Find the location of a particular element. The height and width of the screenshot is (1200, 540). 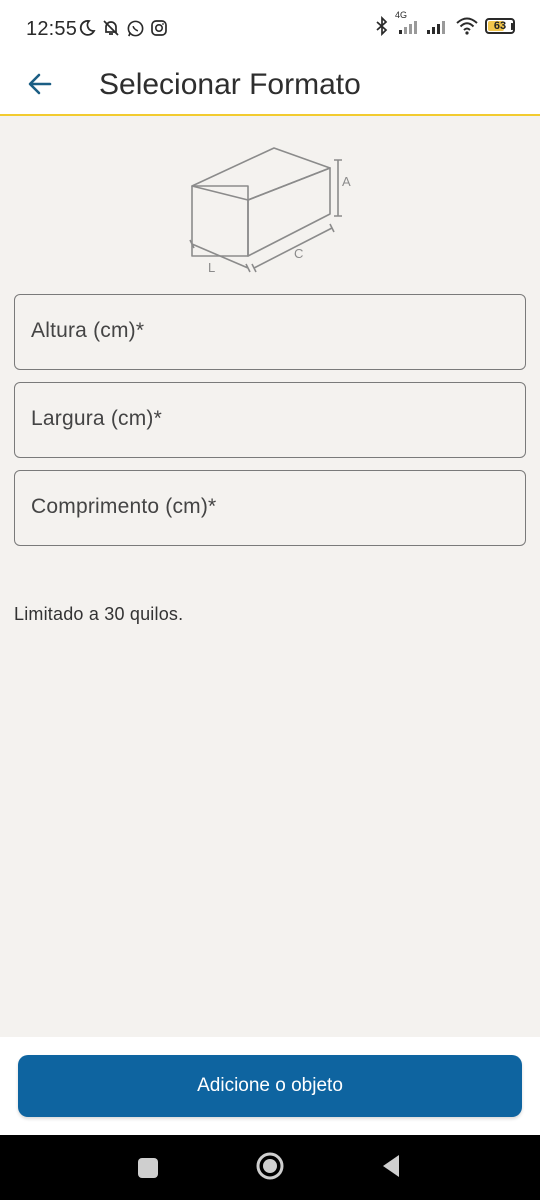

recent-apps-button is located at coordinates (148, 1168).